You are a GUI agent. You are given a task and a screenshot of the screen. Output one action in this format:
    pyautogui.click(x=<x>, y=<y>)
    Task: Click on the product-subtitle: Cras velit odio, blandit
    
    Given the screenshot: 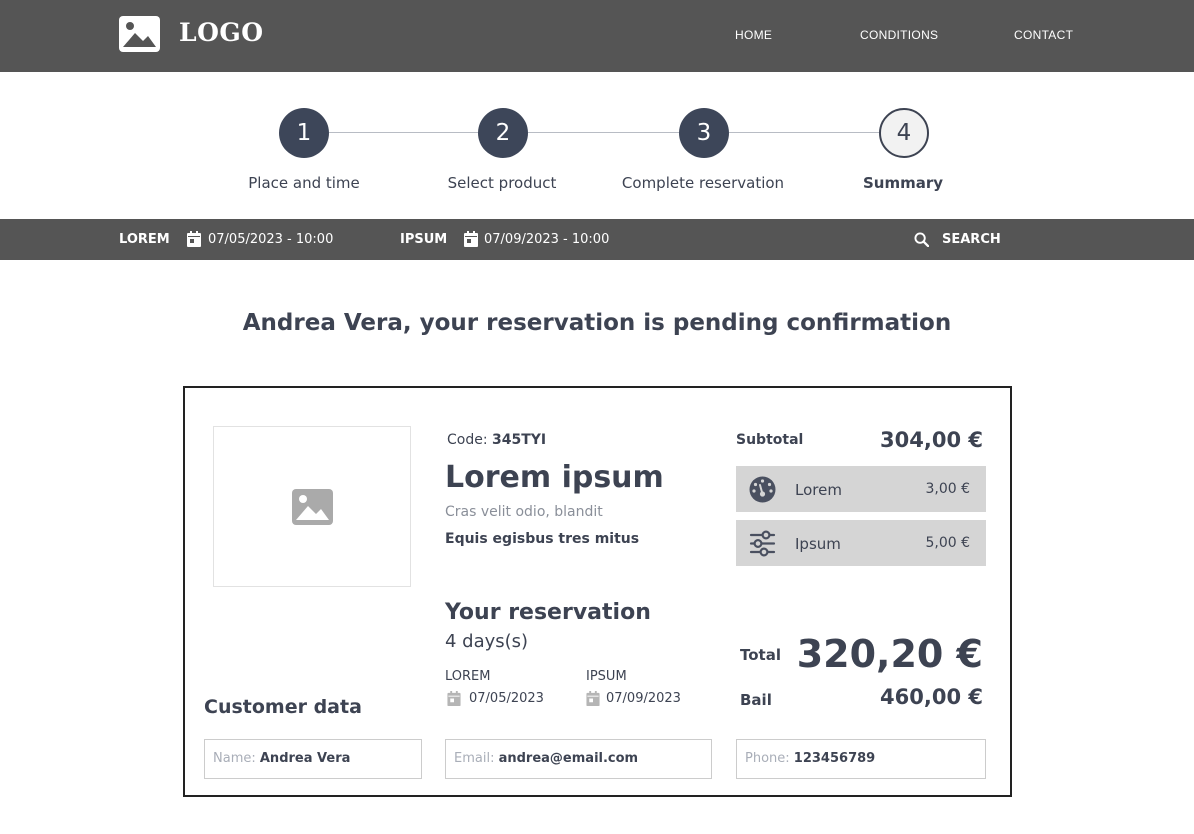 What is the action you would take?
    pyautogui.click(x=524, y=512)
    